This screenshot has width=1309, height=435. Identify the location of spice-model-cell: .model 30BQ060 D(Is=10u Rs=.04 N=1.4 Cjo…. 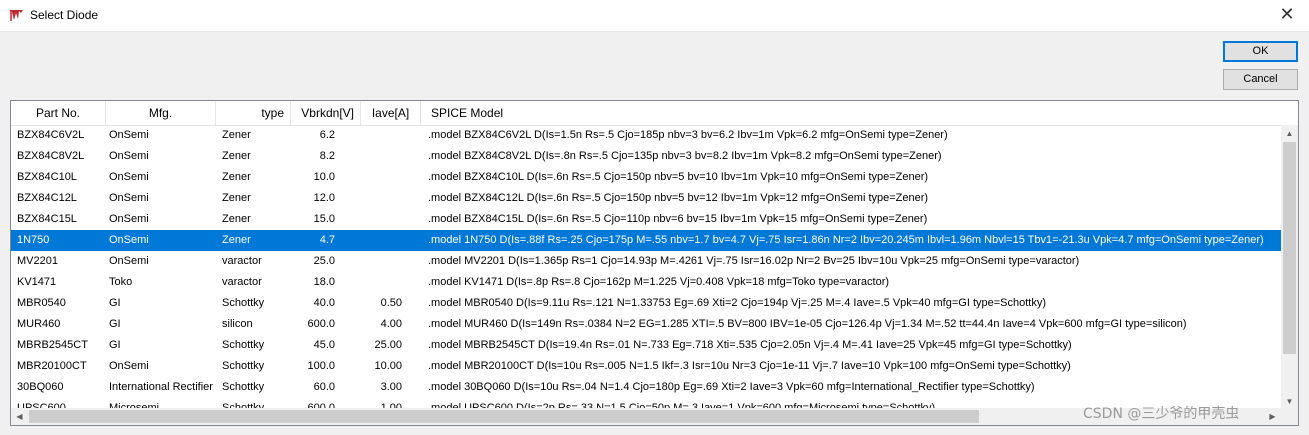
(731, 387).